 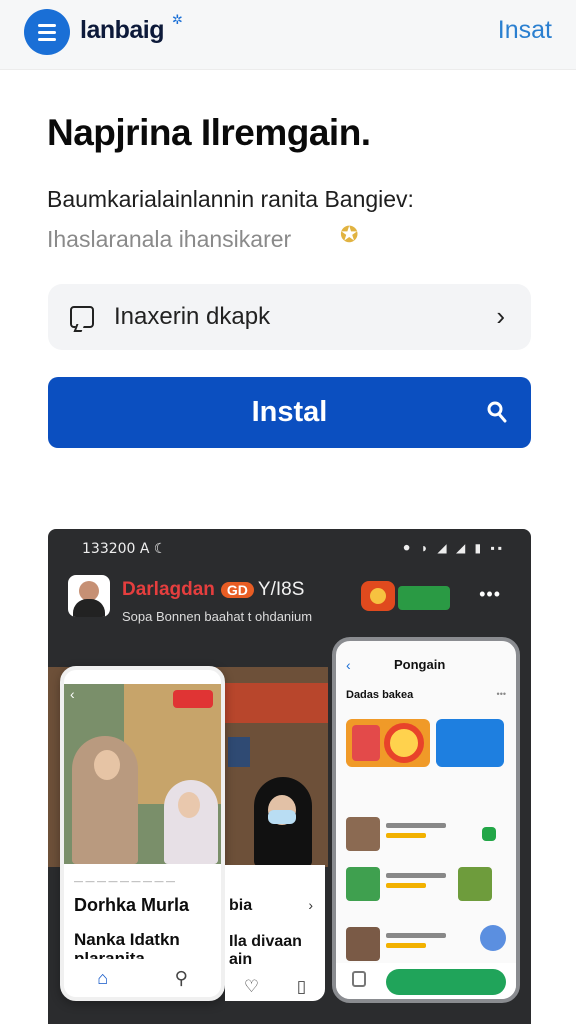 What do you see at coordinates (275, 987) in the screenshot?
I see `bottom-nav: ♡ ▯` at bounding box center [275, 987].